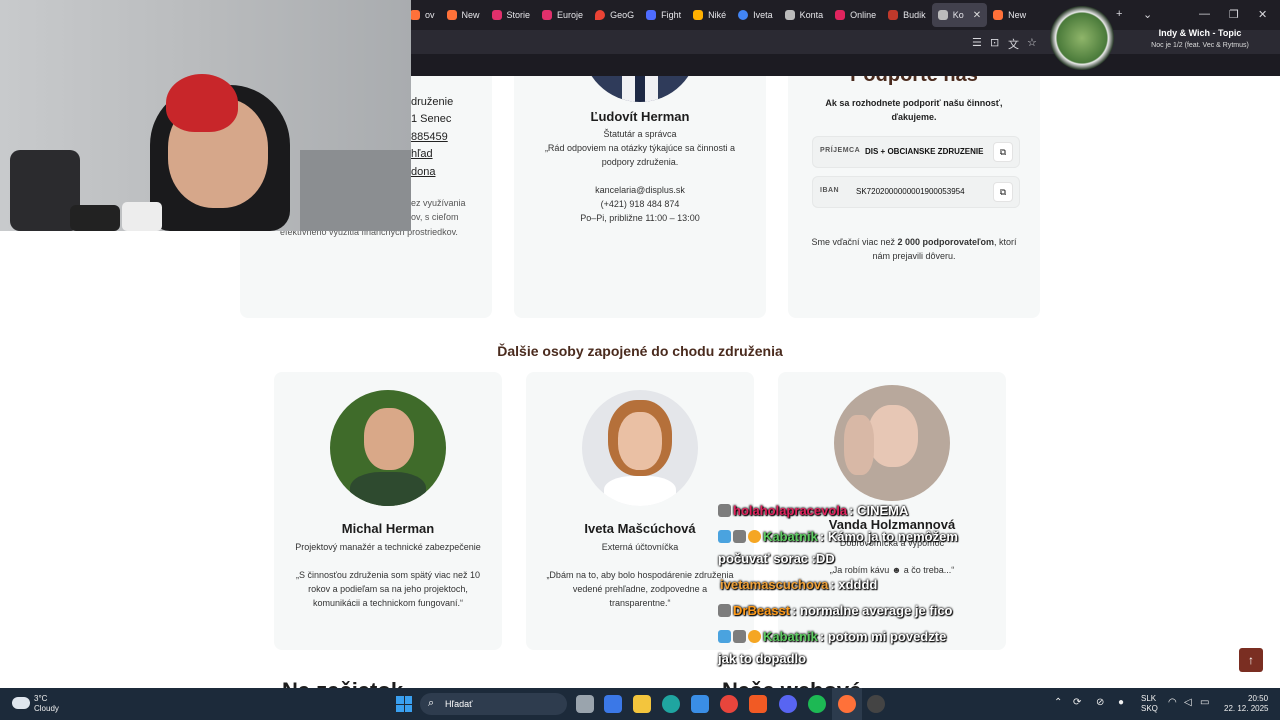 The image size is (1280, 720). What do you see at coordinates (435, 217) in the screenshot?
I see `association-desc-2: ov, s cieľom` at bounding box center [435, 217].